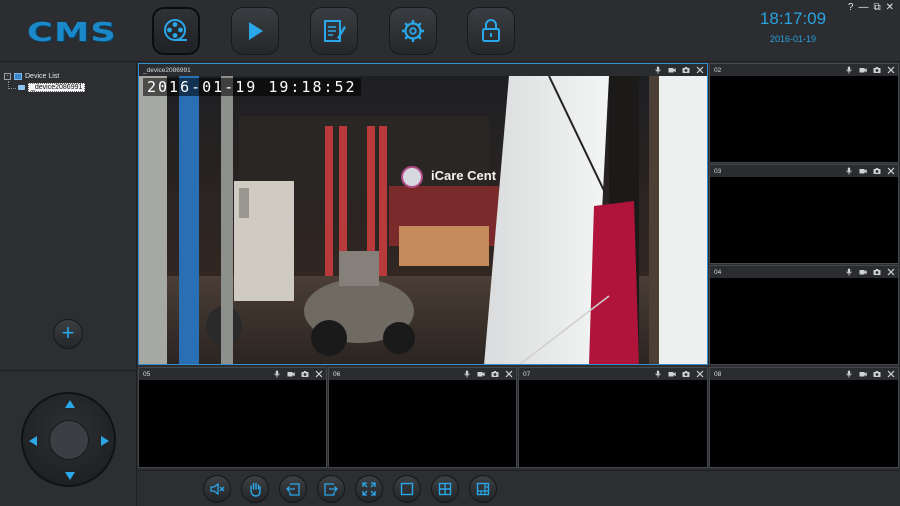 This screenshot has height=506, width=900. I want to click on settings-button, so click(413, 31).